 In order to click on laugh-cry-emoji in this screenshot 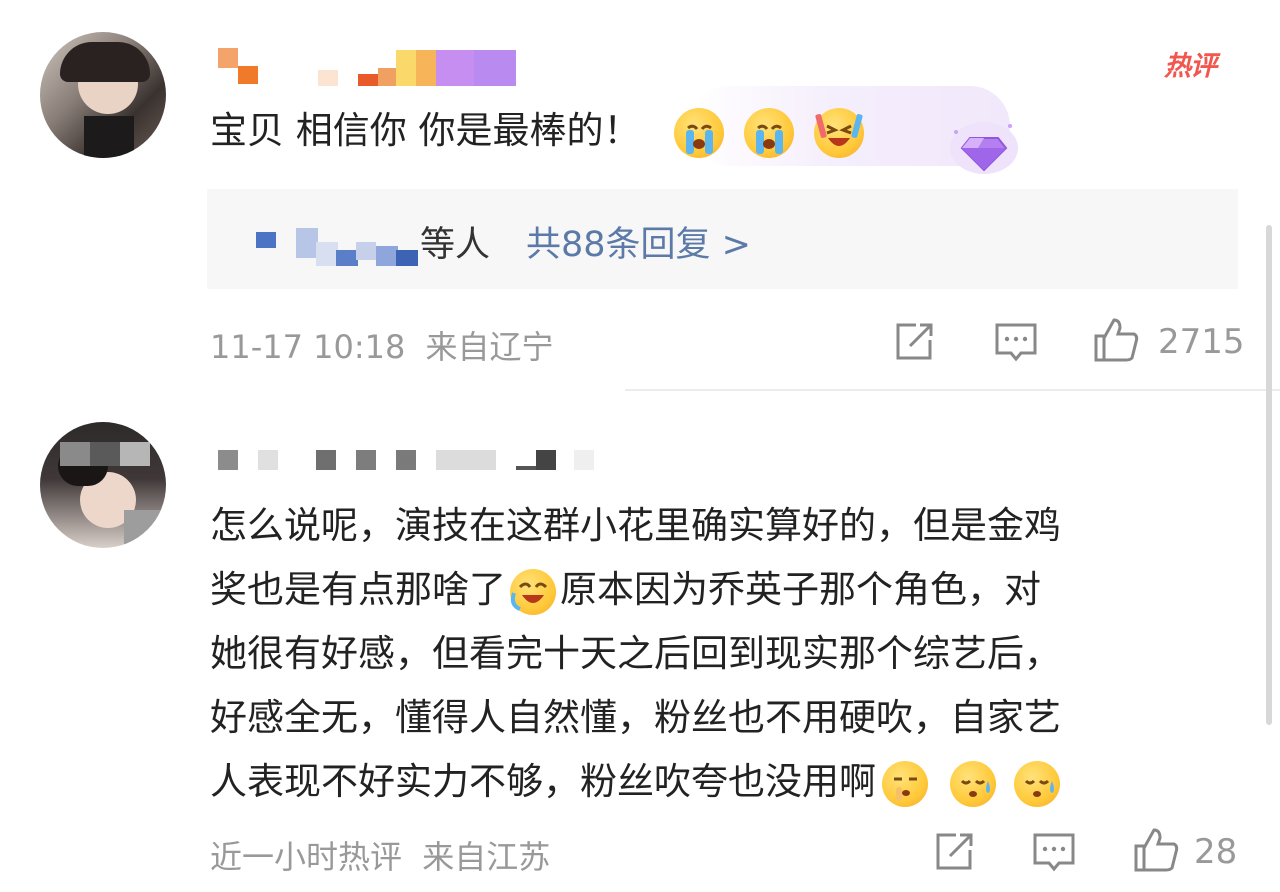, I will do `click(533, 591)`.